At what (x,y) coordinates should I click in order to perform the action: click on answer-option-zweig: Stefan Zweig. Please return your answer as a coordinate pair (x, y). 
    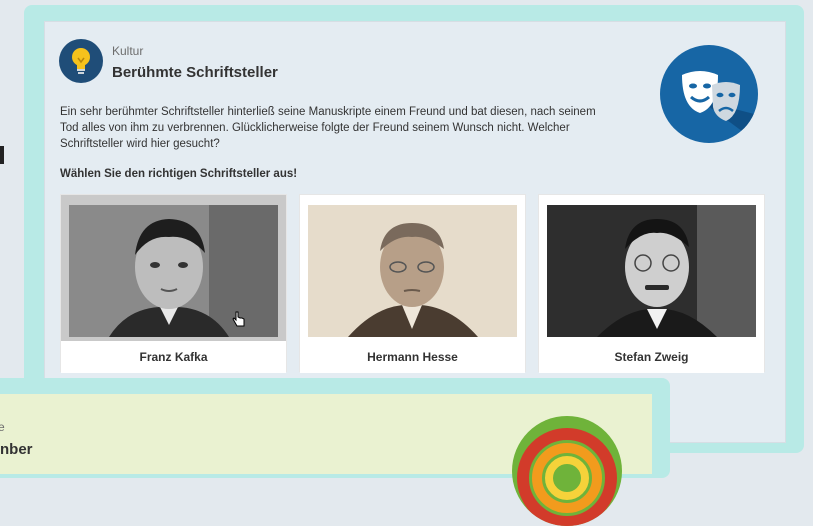
    Looking at the image, I should click on (651, 283).